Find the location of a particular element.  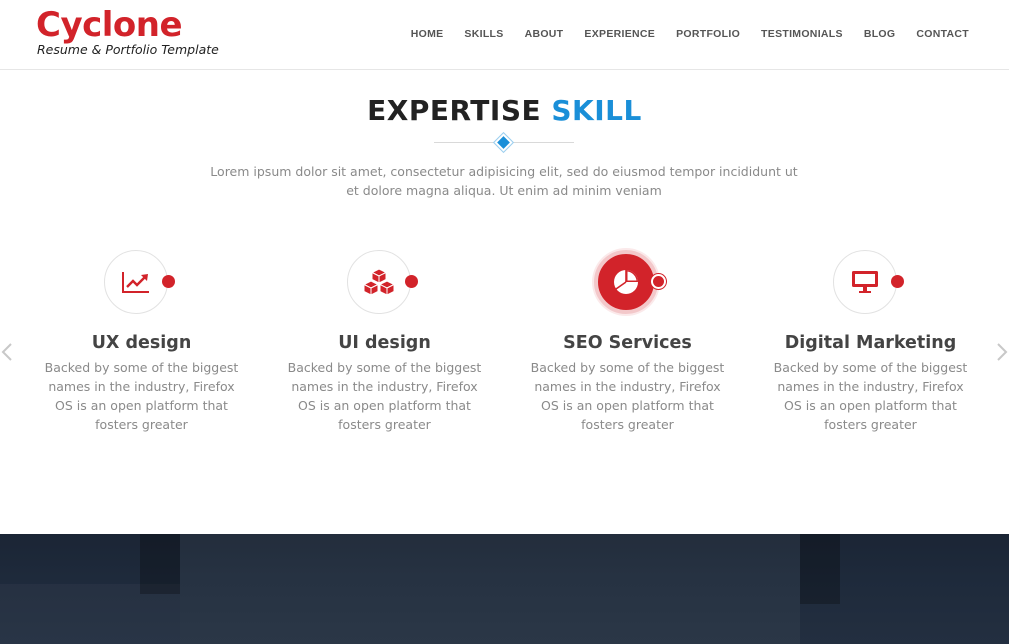

nav-portfolio: PORTFOLIO is located at coordinates (708, 34).